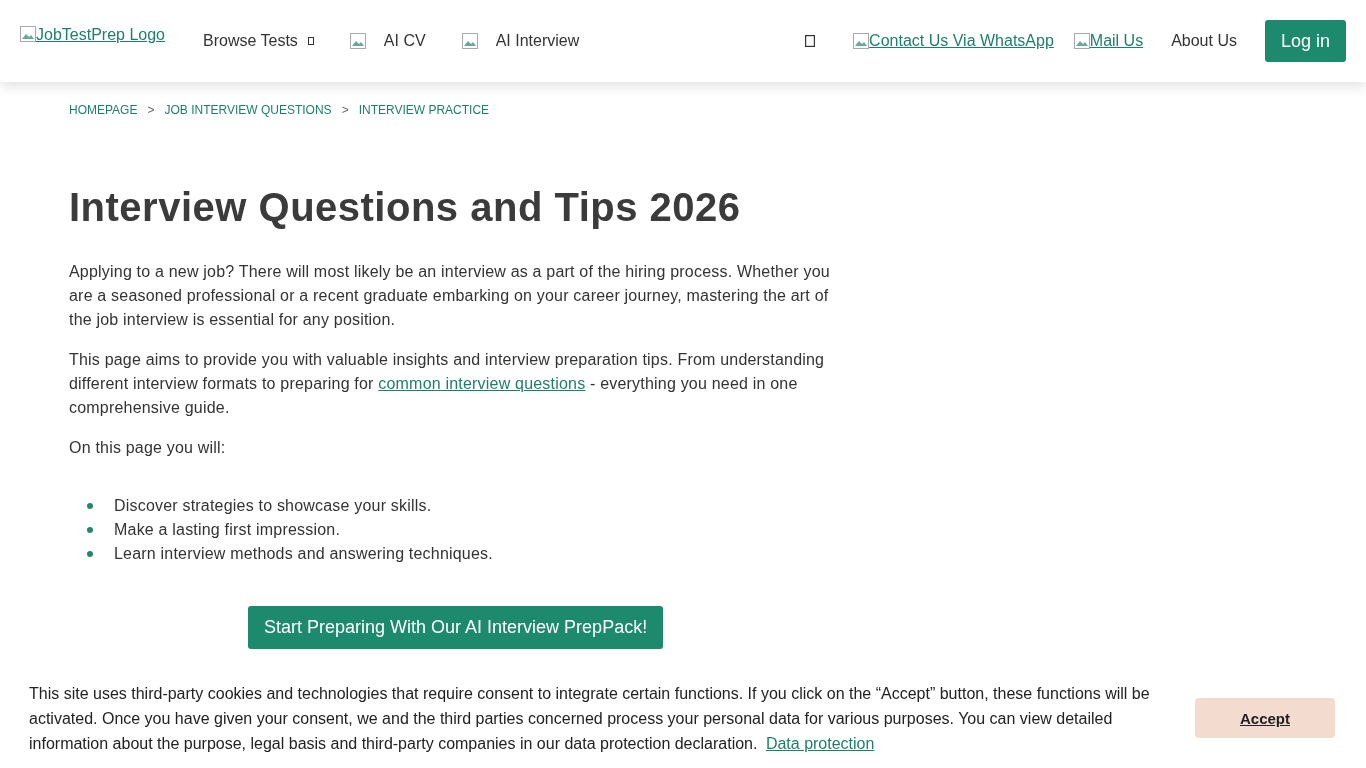 This screenshot has width=1366, height=768. Describe the element at coordinates (227, 530) in the screenshot. I see `list-item: Make a lasting first impression.` at that location.